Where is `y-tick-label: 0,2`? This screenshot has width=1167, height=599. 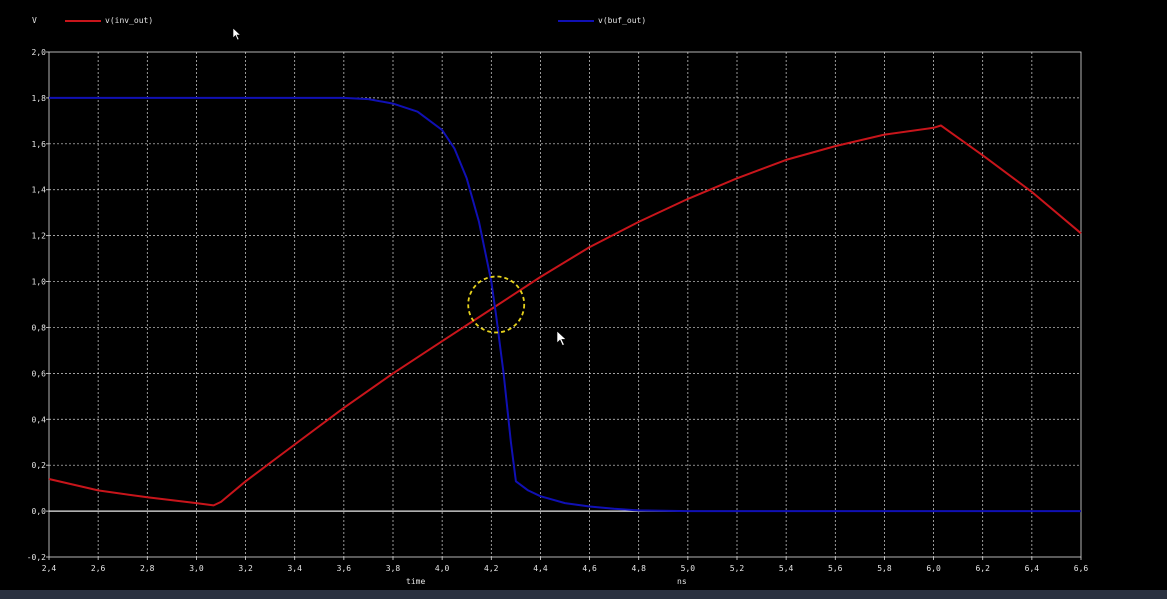
y-tick-label: 0,2 is located at coordinates (39, 465).